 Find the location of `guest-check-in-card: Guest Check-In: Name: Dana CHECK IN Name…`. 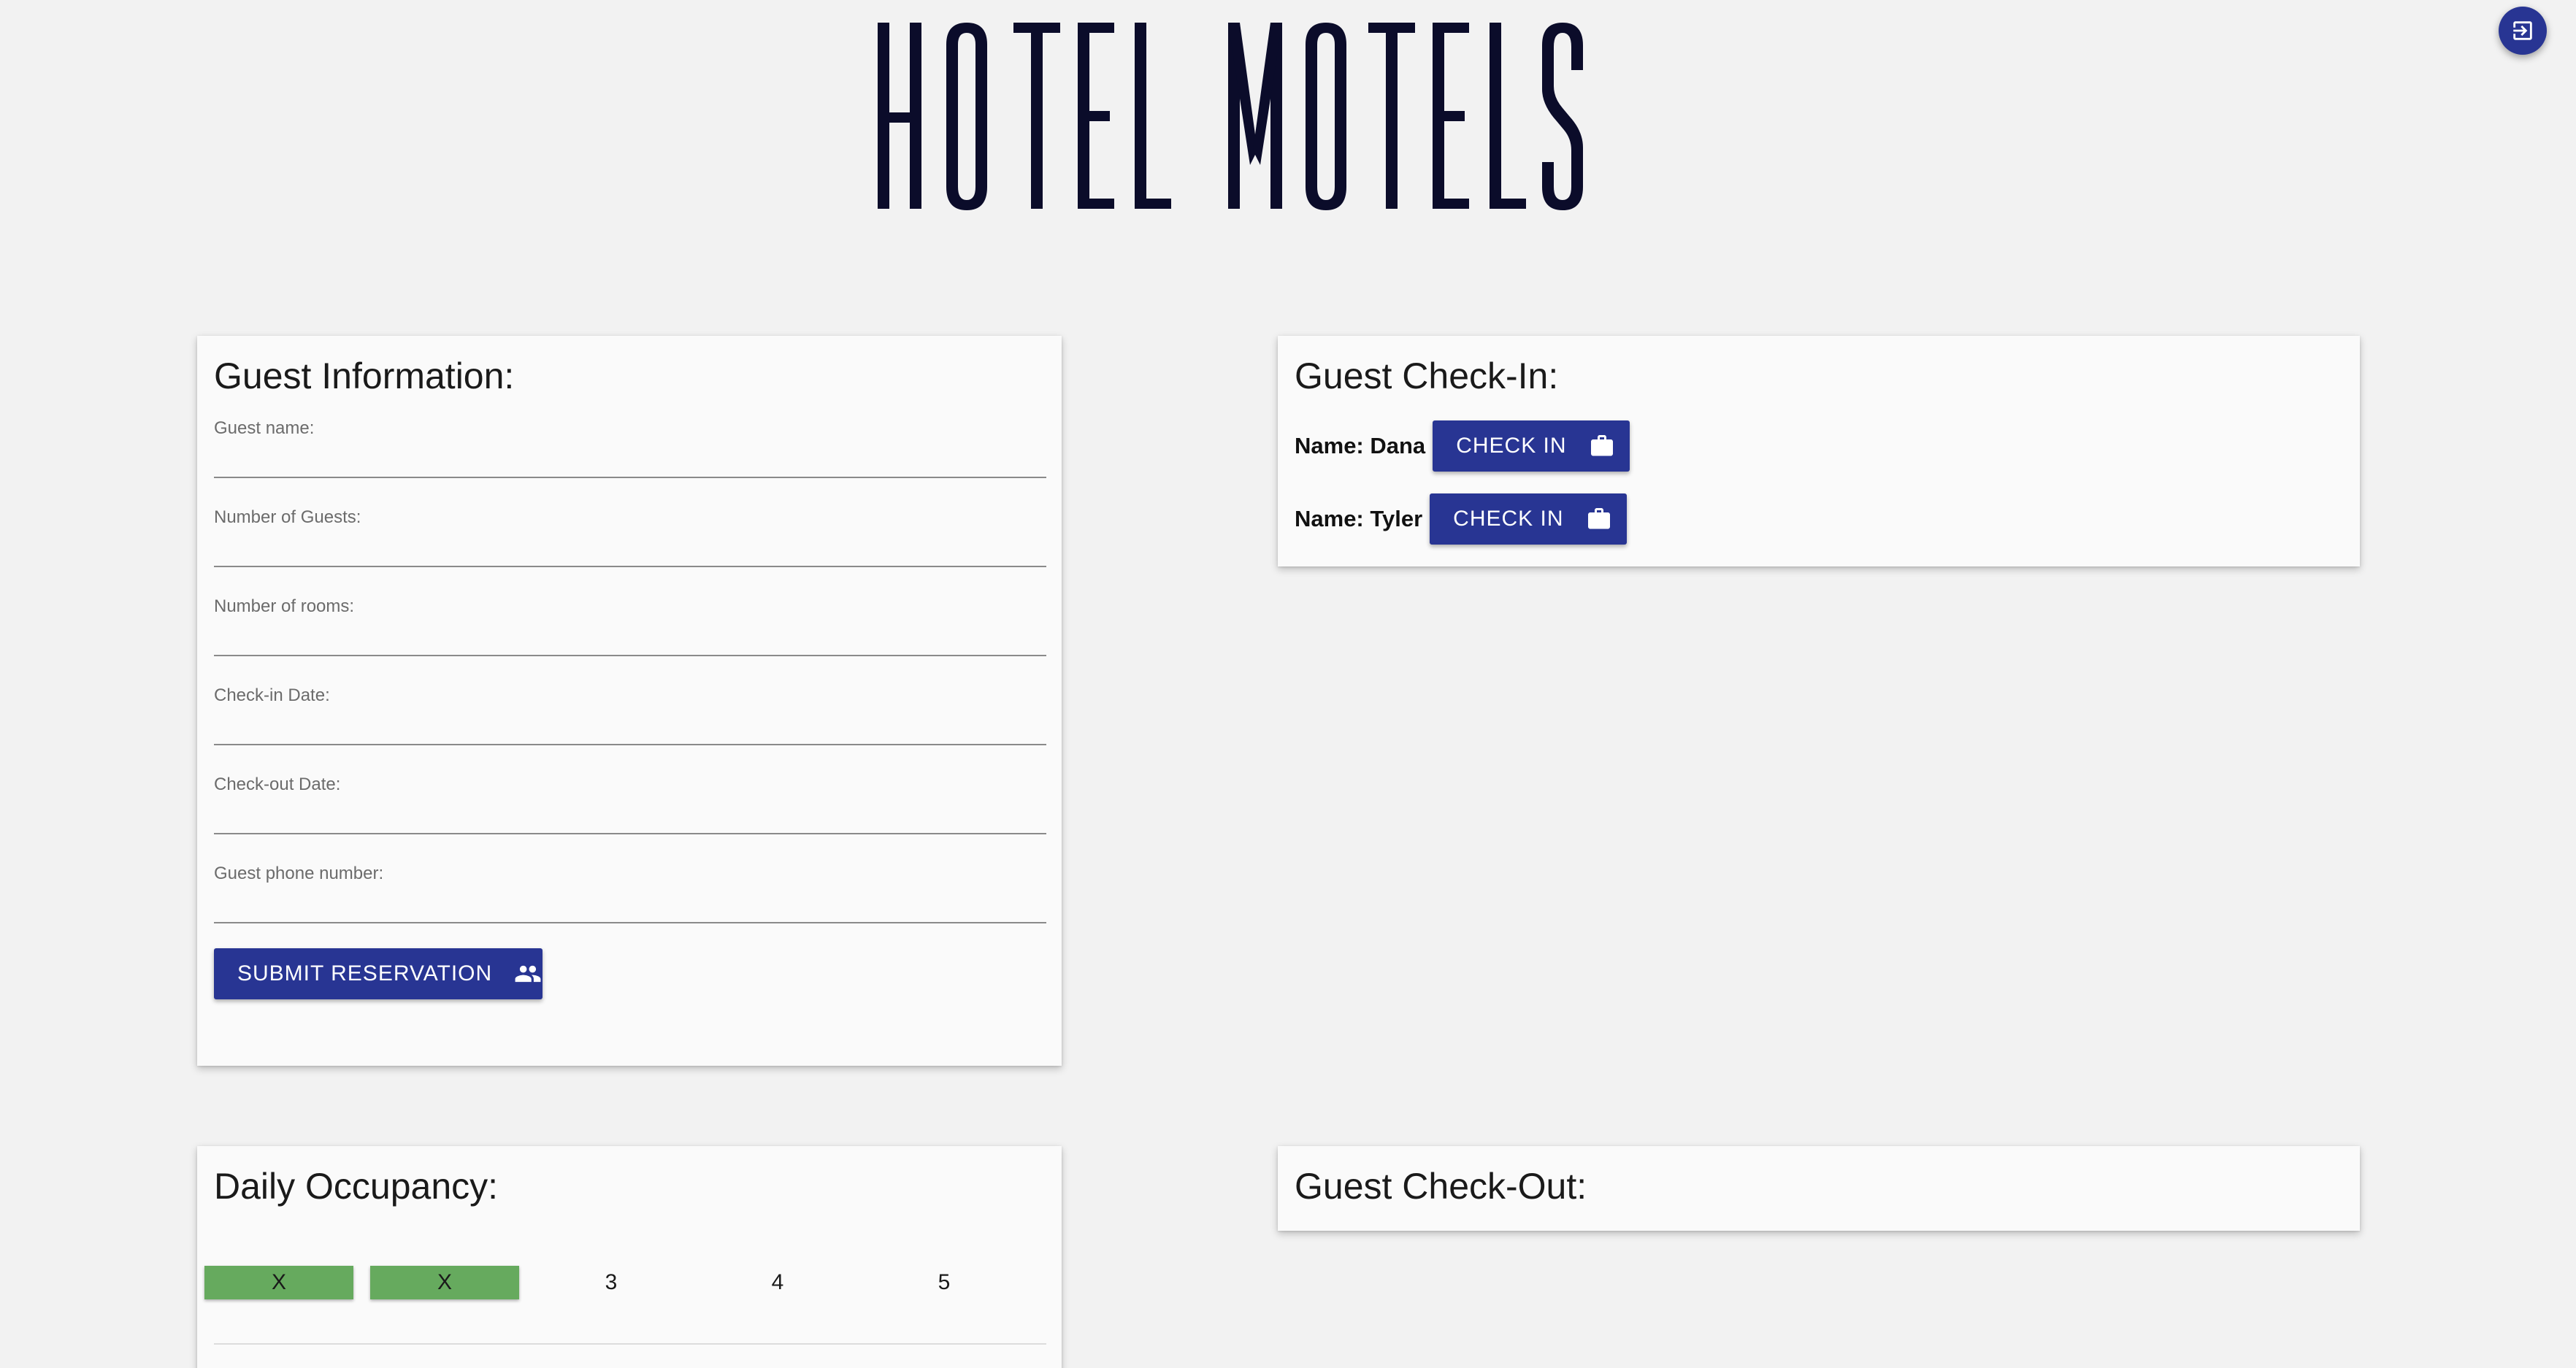

guest-check-in-card: Guest Check-In: Name: Dana CHECK IN Name… is located at coordinates (1819, 451).